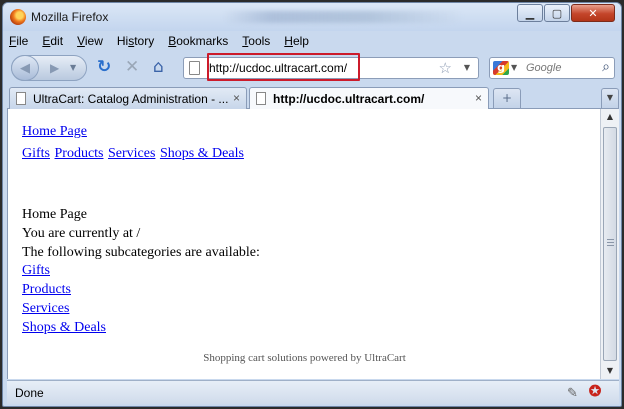 Image resolution: width=624 pixels, height=409 pixels. What do you see at coordinates (595, 392) in the screenshot?
I see `addon-shield-icon: ✪` at bounding box center [595, 392].